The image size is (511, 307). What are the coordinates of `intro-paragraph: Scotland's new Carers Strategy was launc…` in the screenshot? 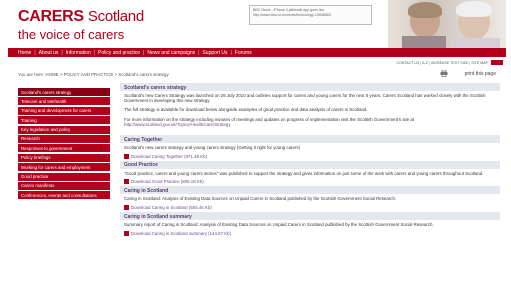 It's located at (305, 98).